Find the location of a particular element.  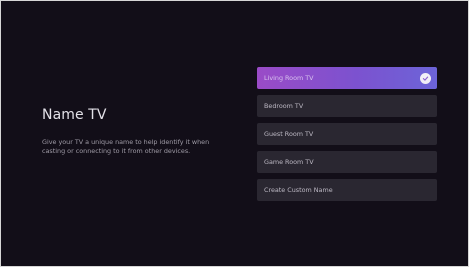

checkmark-icon is located at coordinates (425, 78).